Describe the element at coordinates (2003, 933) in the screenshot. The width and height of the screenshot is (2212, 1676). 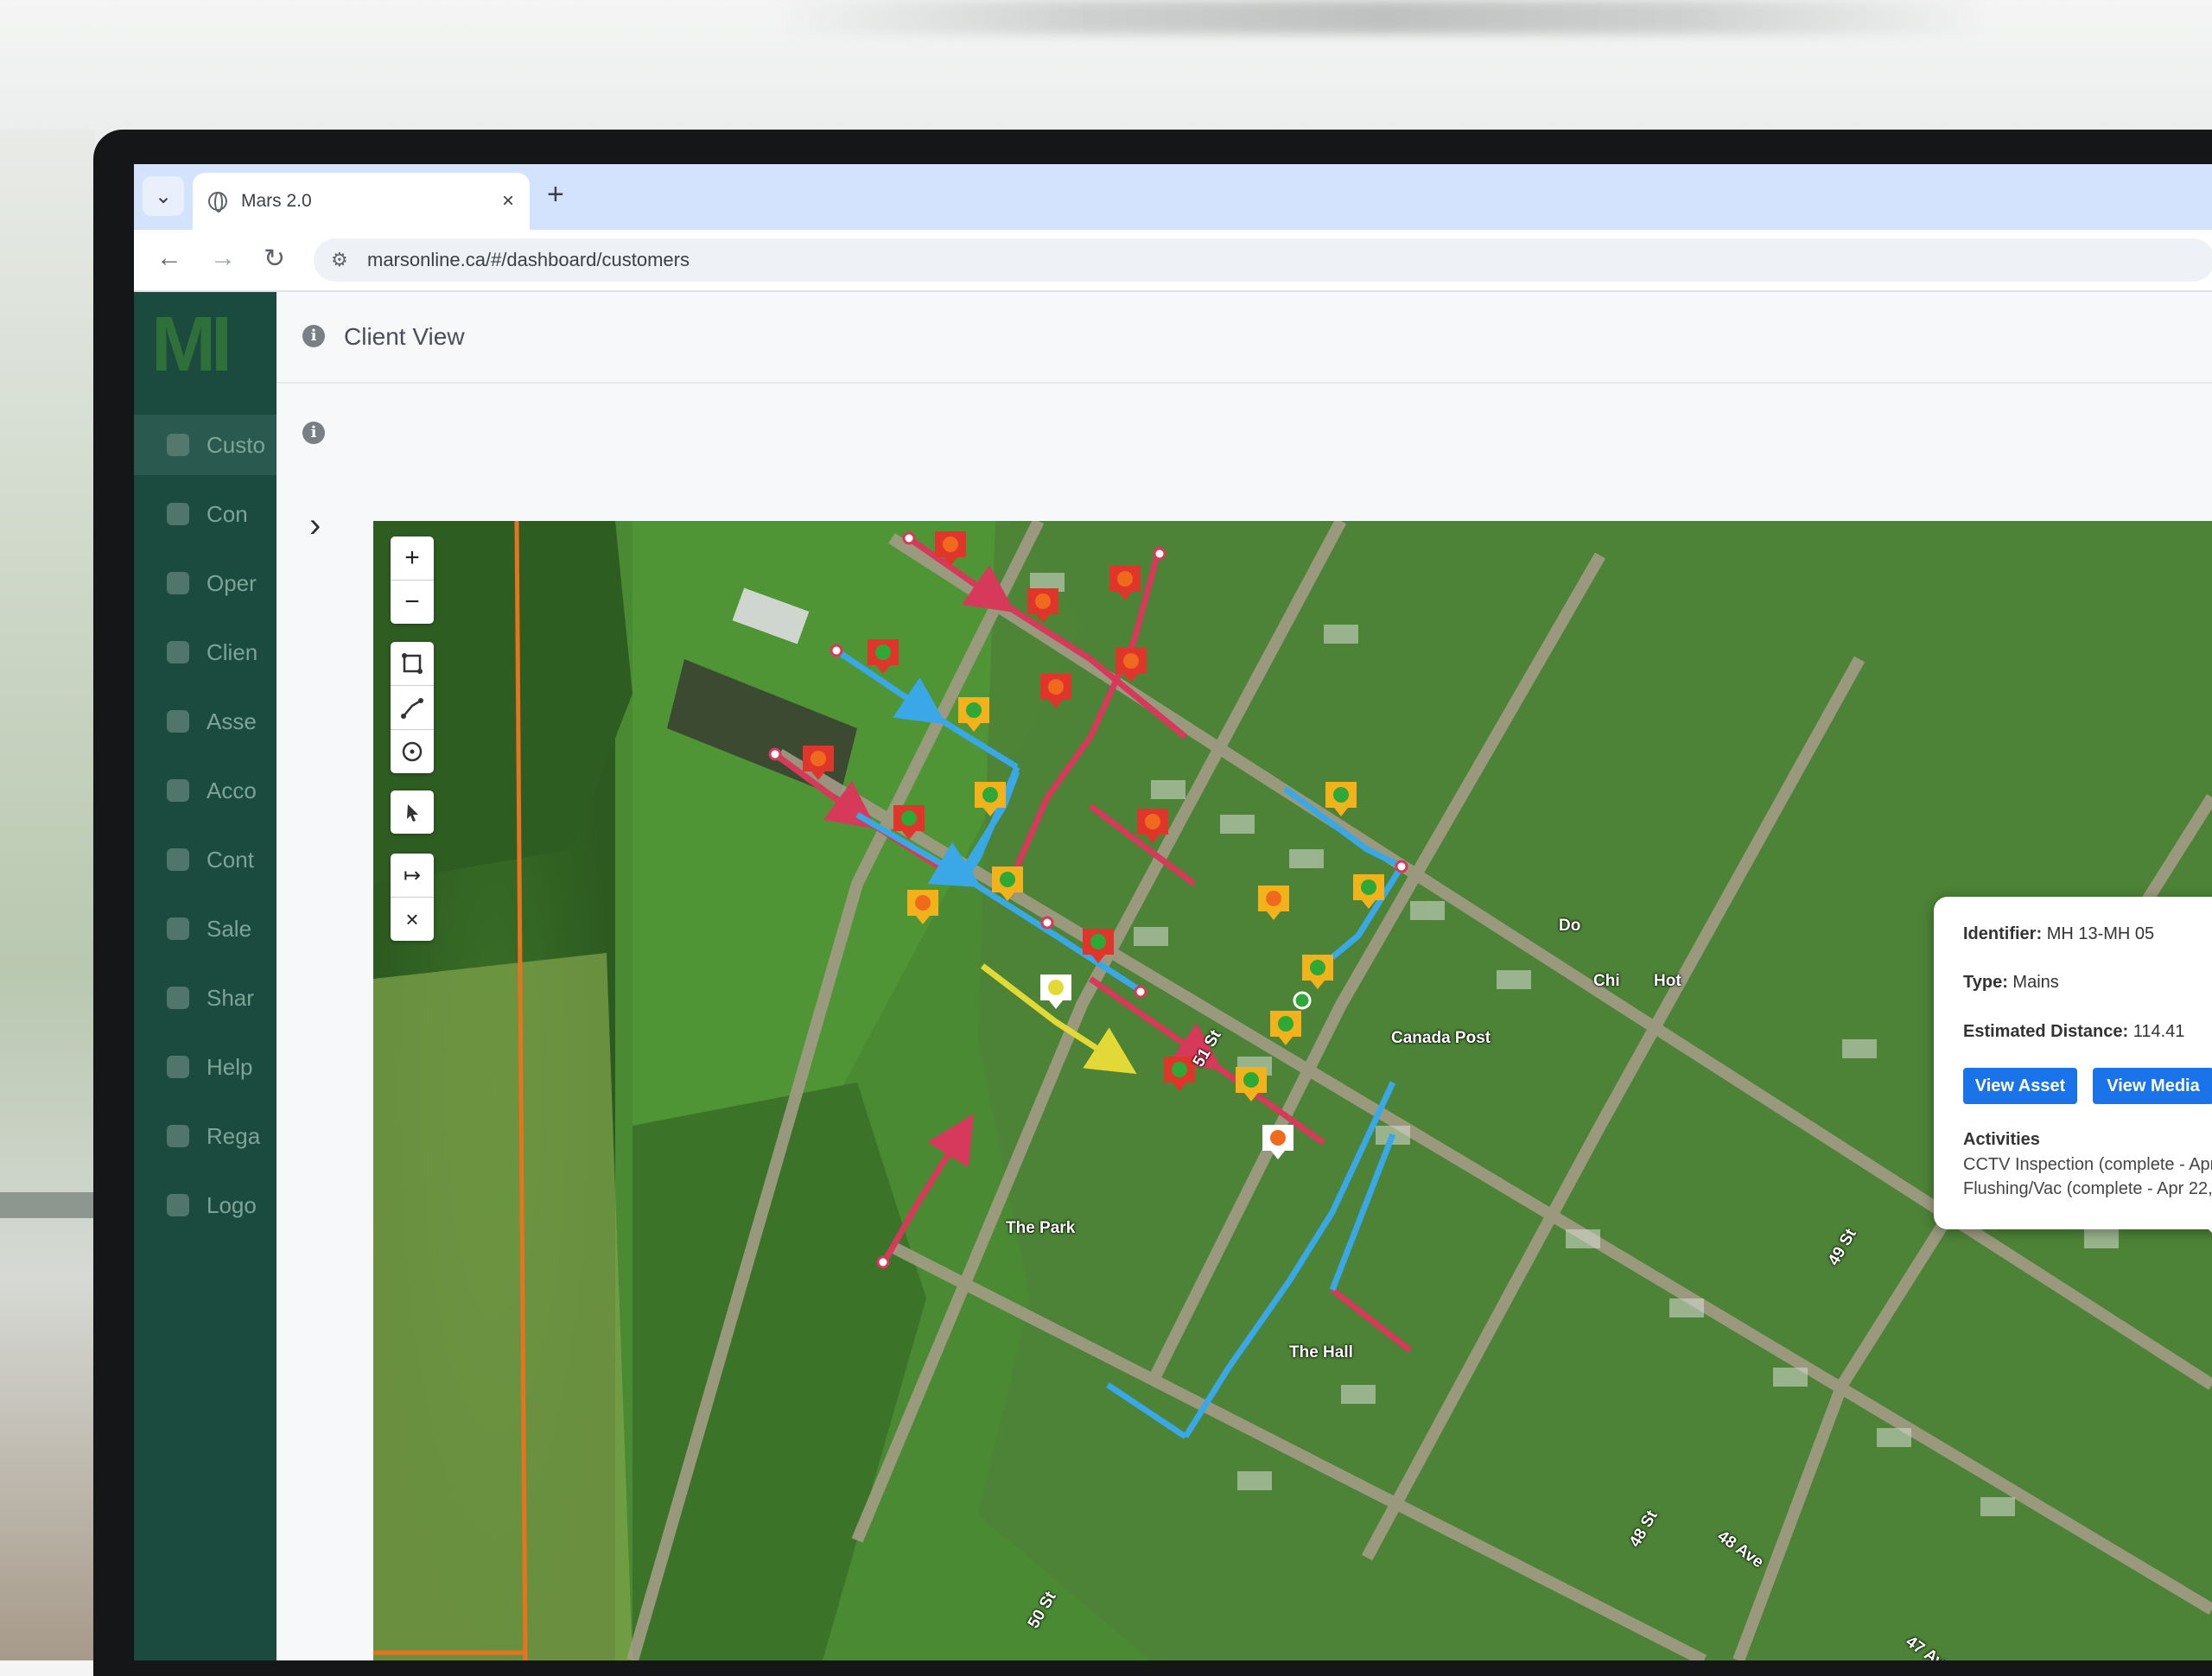
I see `identifier-label: Identifier:` at that location.